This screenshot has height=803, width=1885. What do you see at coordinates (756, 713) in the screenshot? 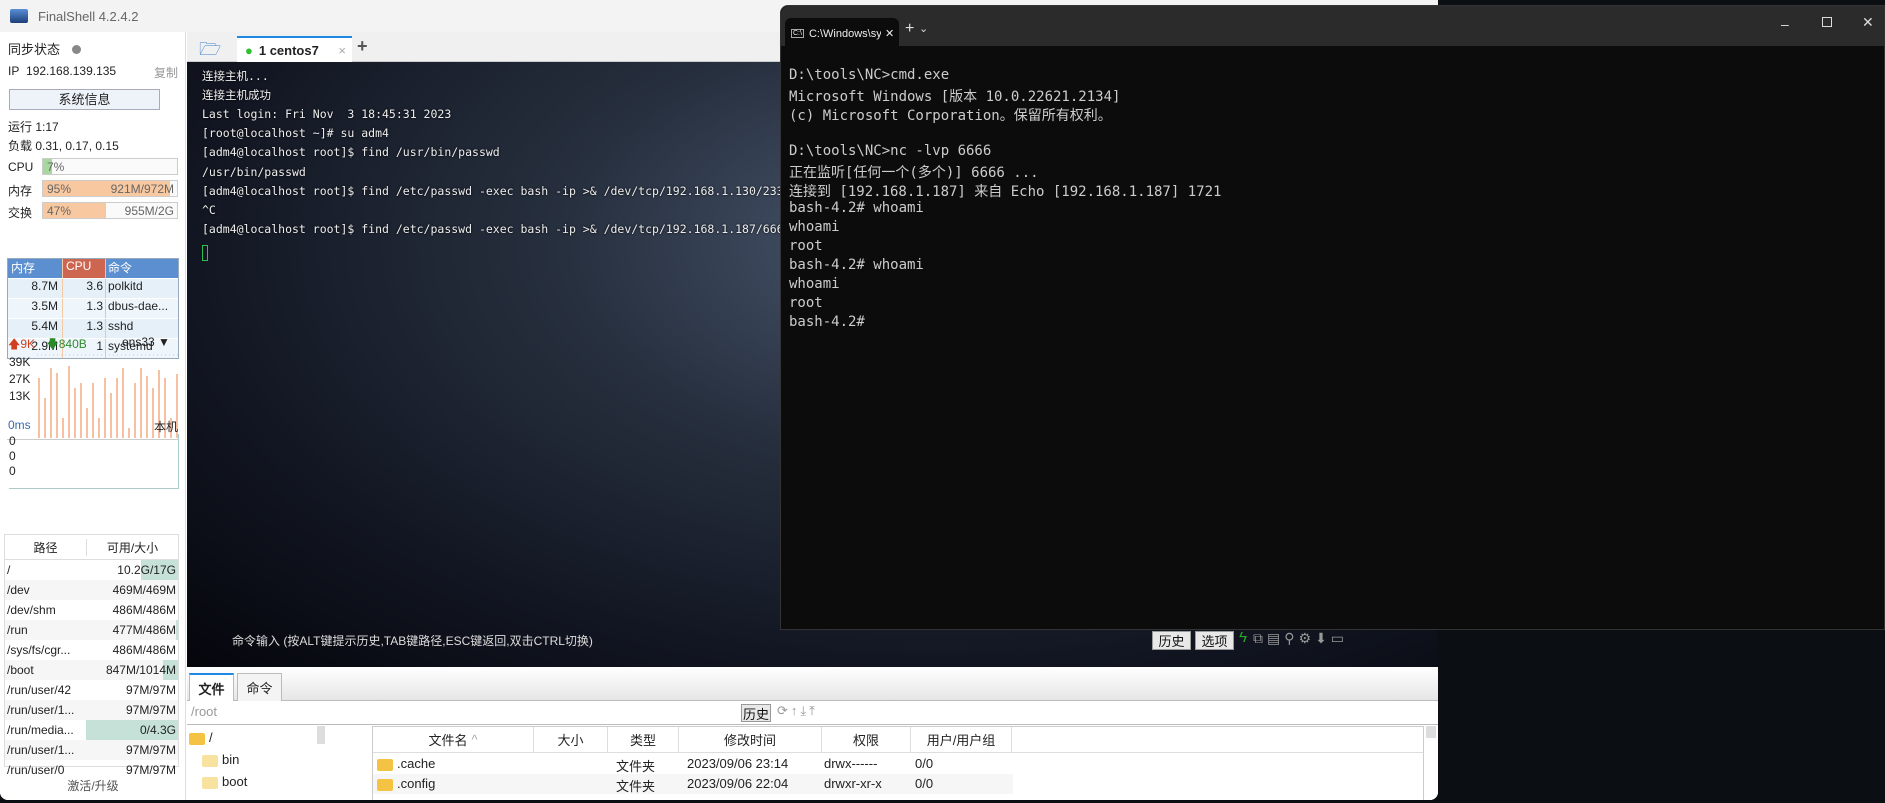
I see `path-history-button: 历史` at bounding box center [756, 713].